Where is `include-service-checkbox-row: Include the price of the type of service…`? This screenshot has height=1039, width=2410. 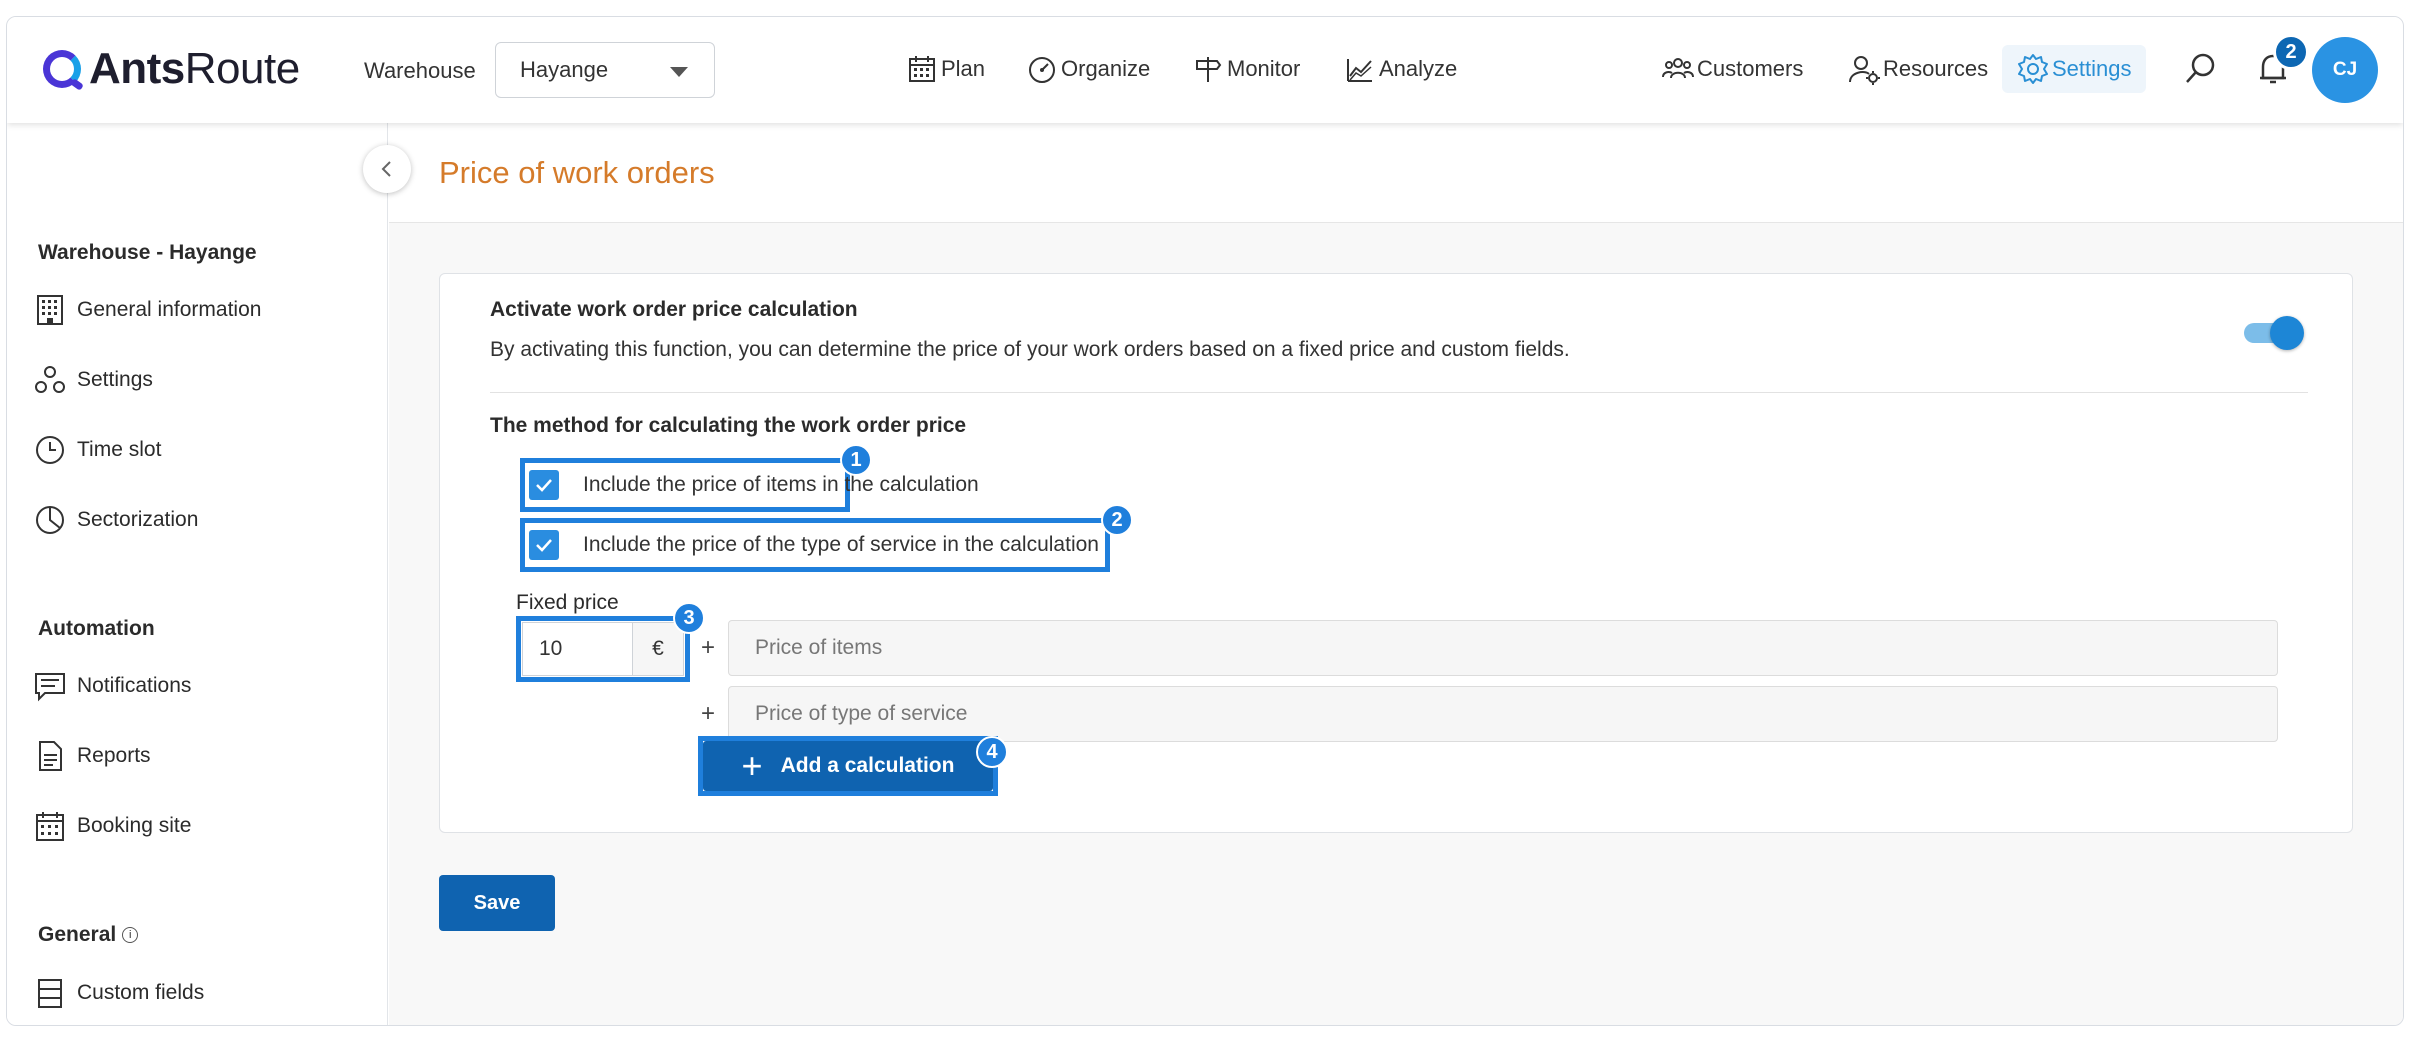 include-service-checkbox-row: Include the price of the type of service… is located at coordinates (814, 545).